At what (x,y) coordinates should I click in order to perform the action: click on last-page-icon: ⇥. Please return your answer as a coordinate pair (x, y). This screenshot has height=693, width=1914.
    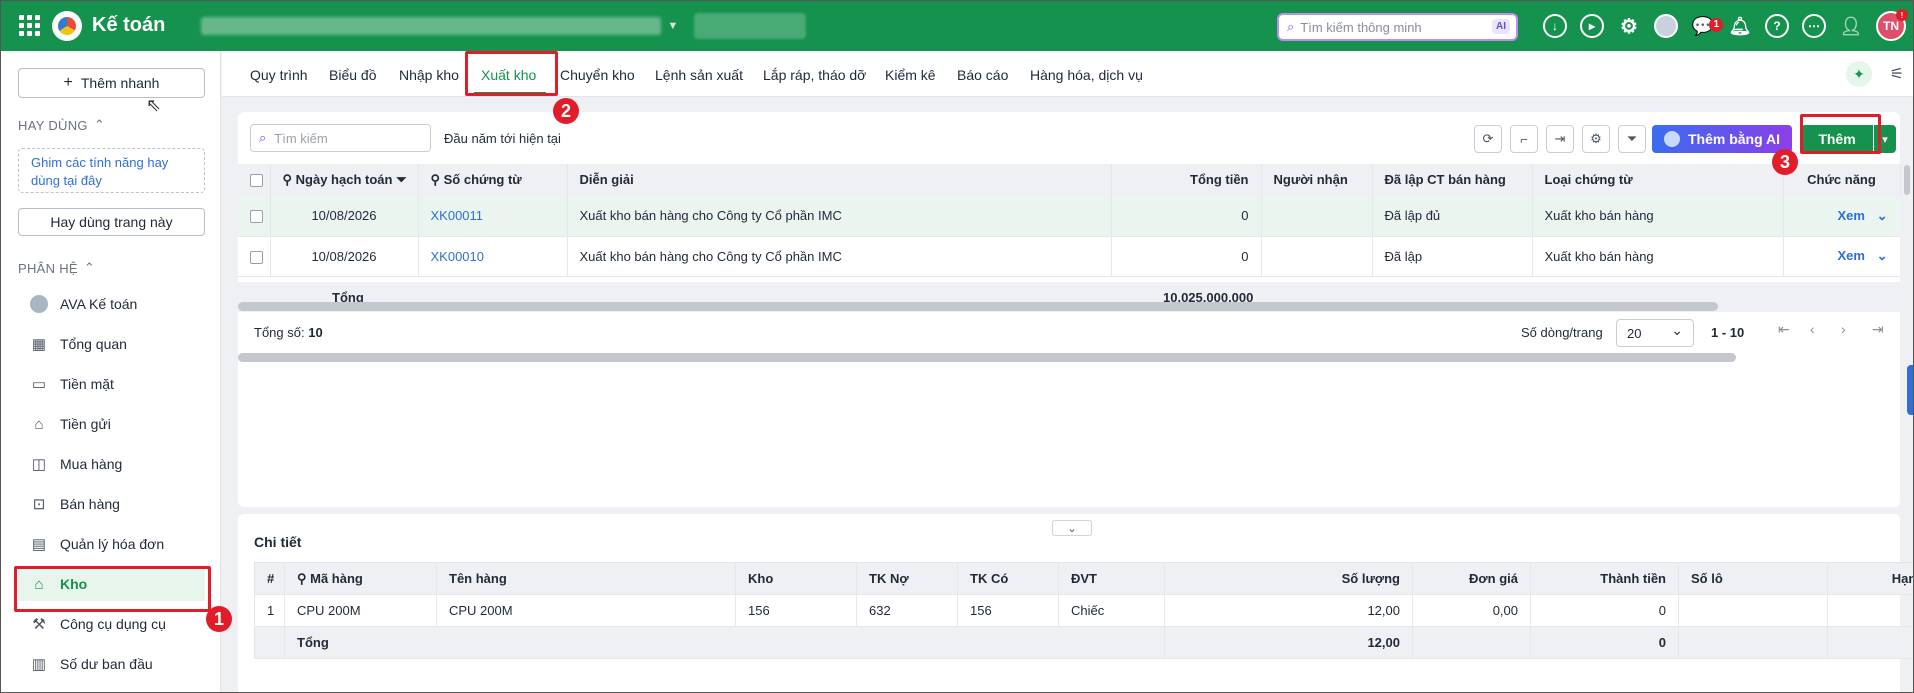
    Looking at the image, I should click on (1878, 329).